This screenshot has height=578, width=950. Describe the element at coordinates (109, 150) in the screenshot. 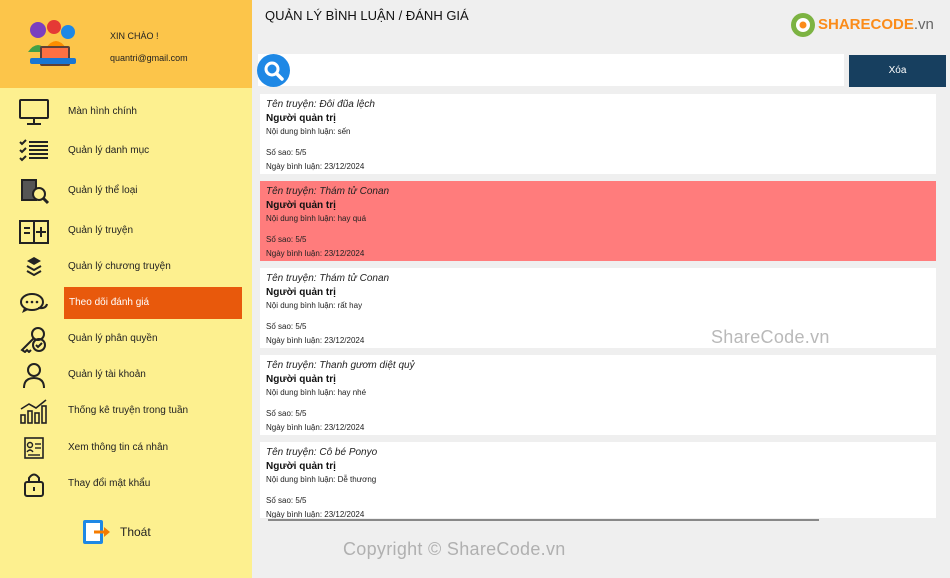

I see `sidebar-item-label: Quản lý danh mục` at that location.